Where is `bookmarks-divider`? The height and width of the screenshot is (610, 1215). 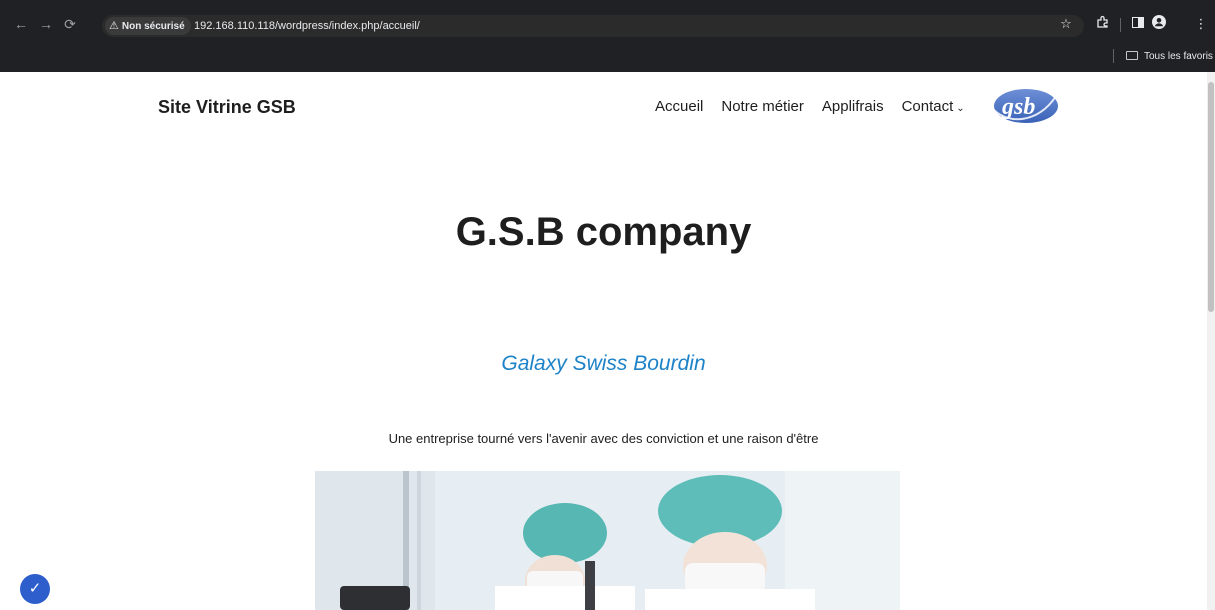 bookmarks-divider is located at coordinates (1113, 56).